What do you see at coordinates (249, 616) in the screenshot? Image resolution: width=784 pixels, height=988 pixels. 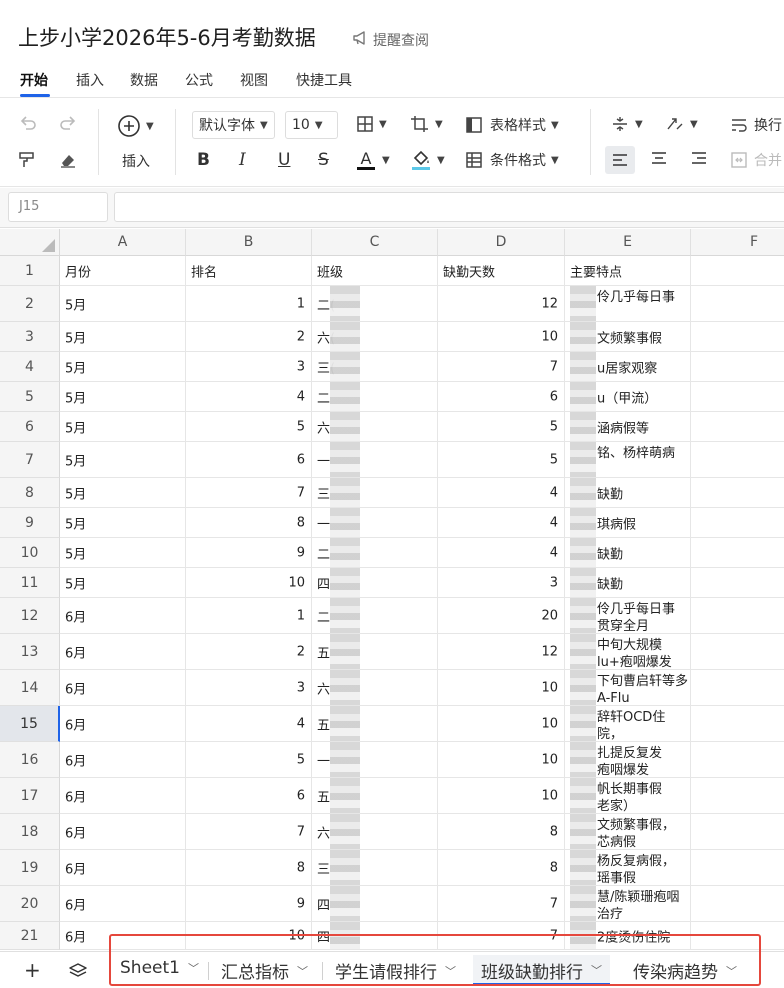 I see `cell-b: 1` at bounding box center [249, 616].